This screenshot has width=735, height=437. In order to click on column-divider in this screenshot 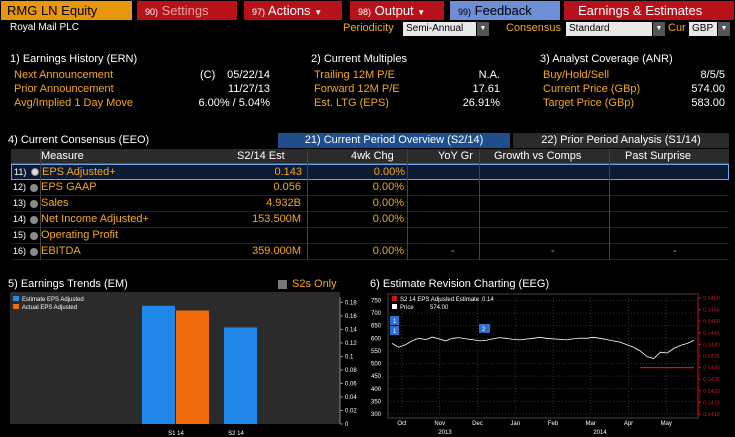, I will do `click(307, 204)`.